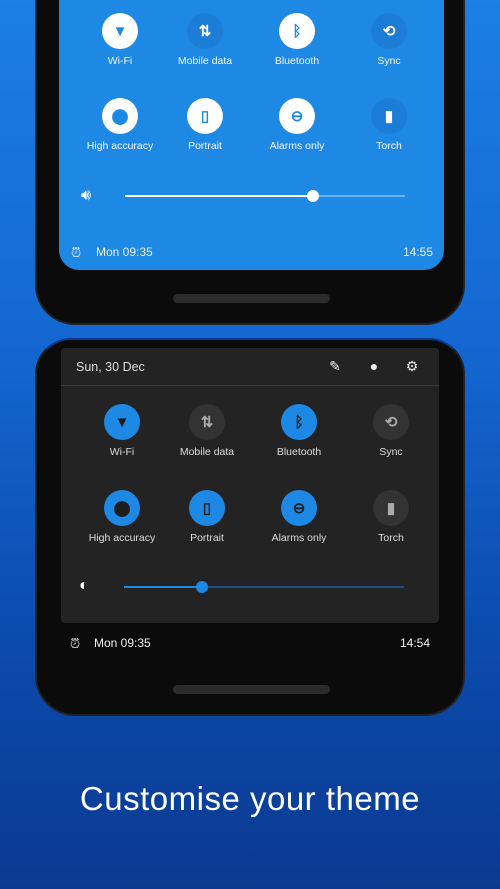 The image size is (500, 889). What do you see at coordinates (414, 643) in the screenshot?
I see `clock: 14:54` at bounding box center [414, 643].